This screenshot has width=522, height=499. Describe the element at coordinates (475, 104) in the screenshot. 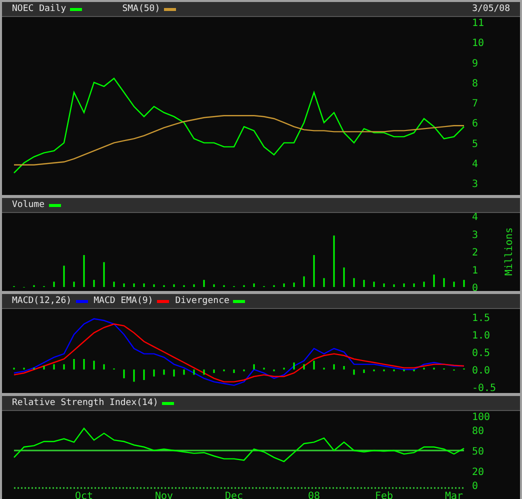

I see `axis-tick-label: 7` at that location.